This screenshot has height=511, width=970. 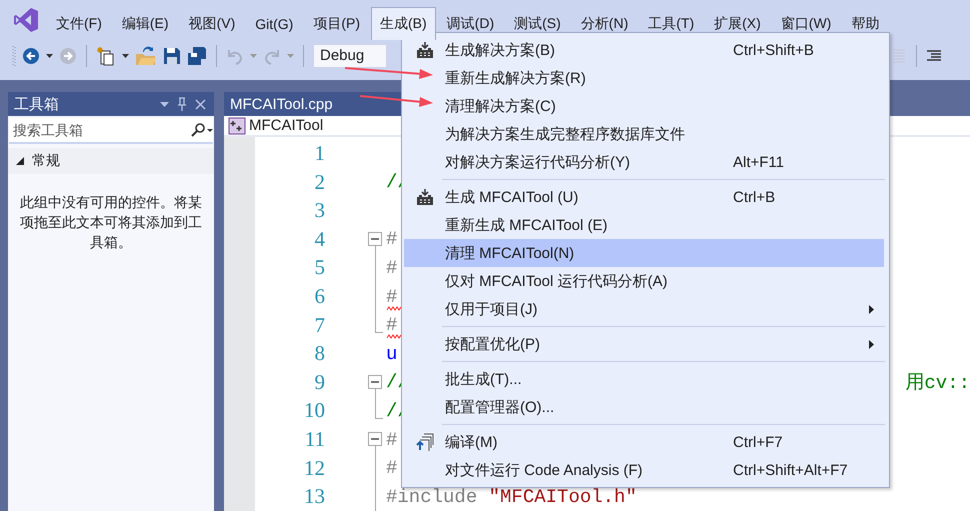 What do you see at coordinates (106, 56) in the screenshot?
I see `new-project-icon` at bounding box center [106, 56].